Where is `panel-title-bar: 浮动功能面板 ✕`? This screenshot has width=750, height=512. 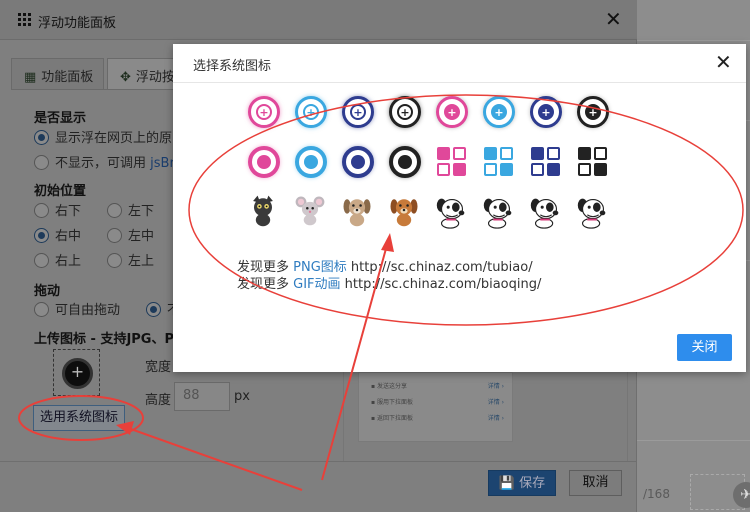 panel-title-bar: 浮动功能面板 ✕ is located at coordinates (318, 20).